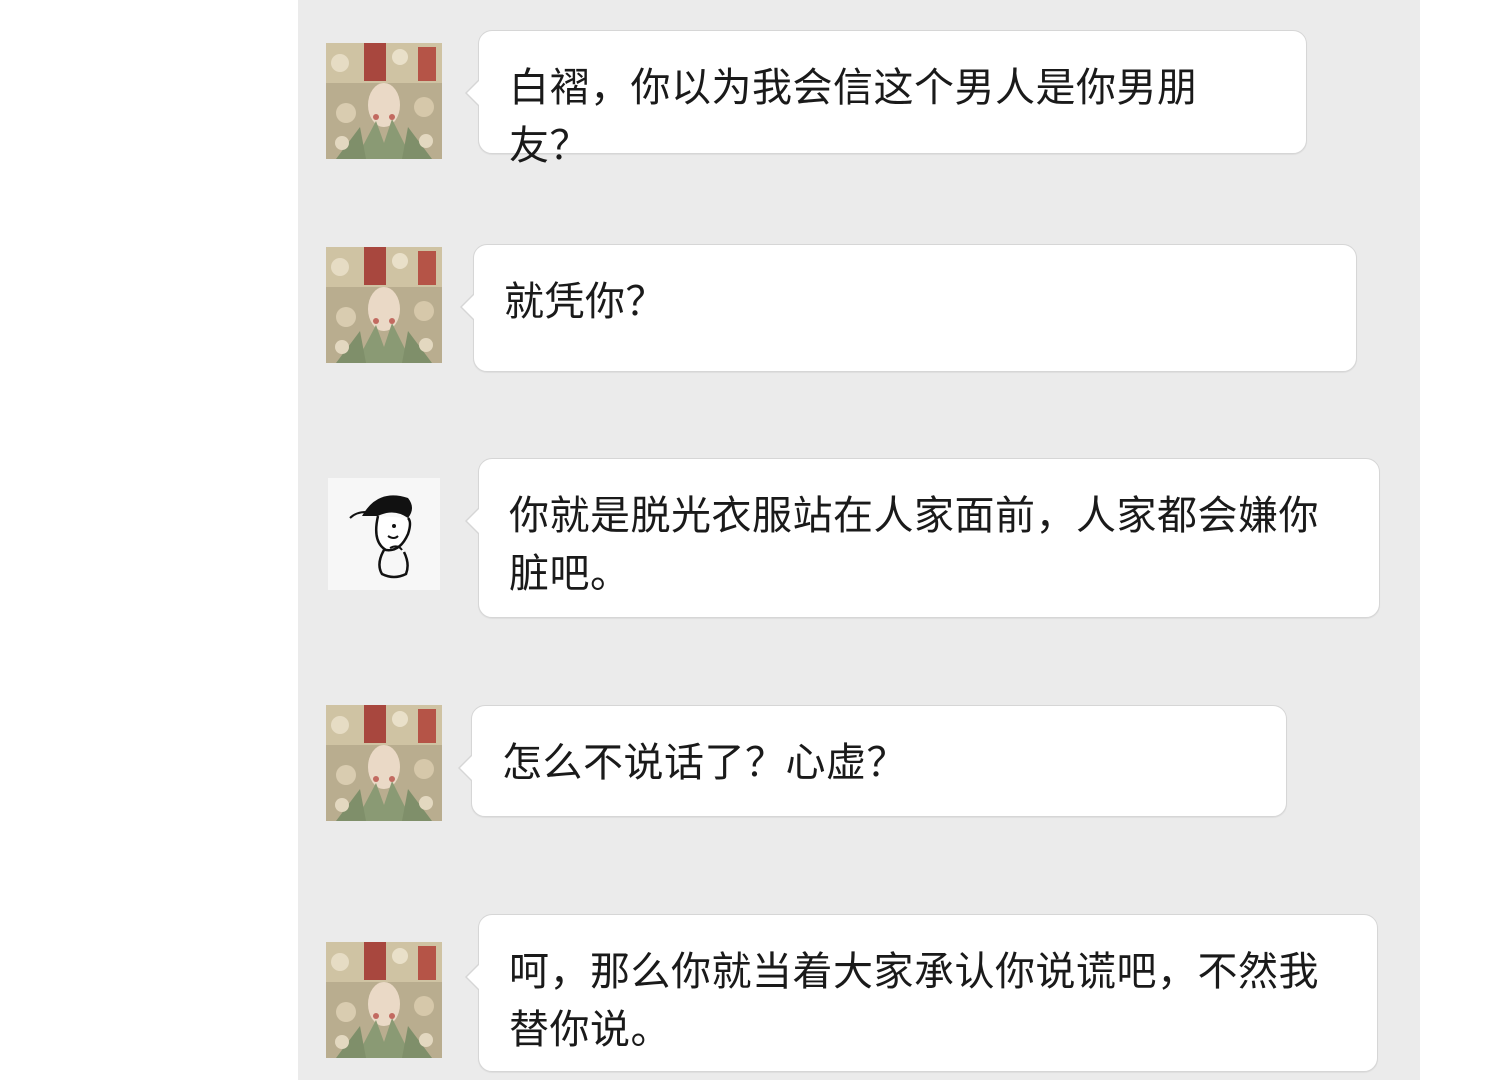 The height and width of the screenshot is (1080, 1500). I want to click on message-bubble: 呵，那么你就当着大家承认你说谎吧，不然我替你说。, so click(921, 993).